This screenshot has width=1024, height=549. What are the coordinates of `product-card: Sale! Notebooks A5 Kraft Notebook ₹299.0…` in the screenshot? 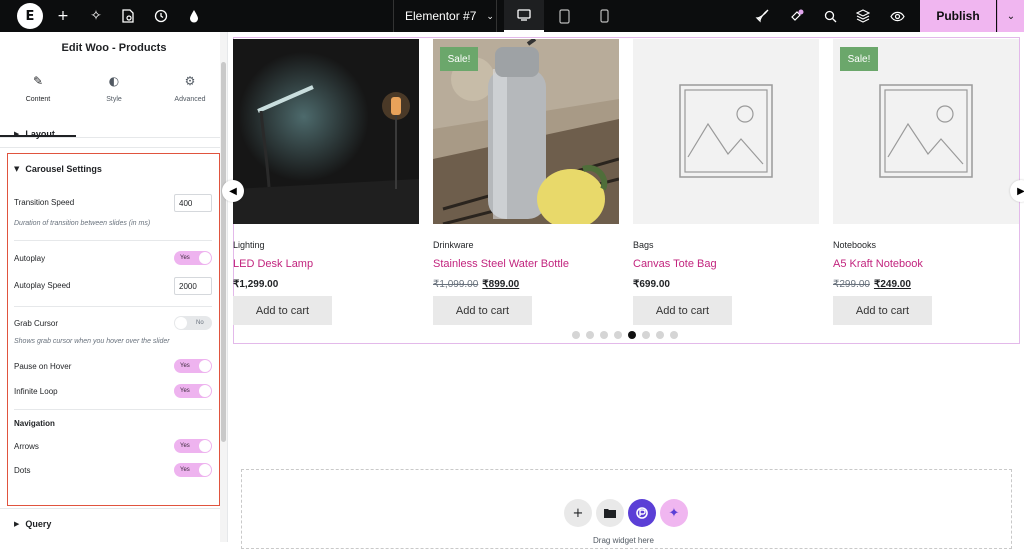 It's located at (926, 182).